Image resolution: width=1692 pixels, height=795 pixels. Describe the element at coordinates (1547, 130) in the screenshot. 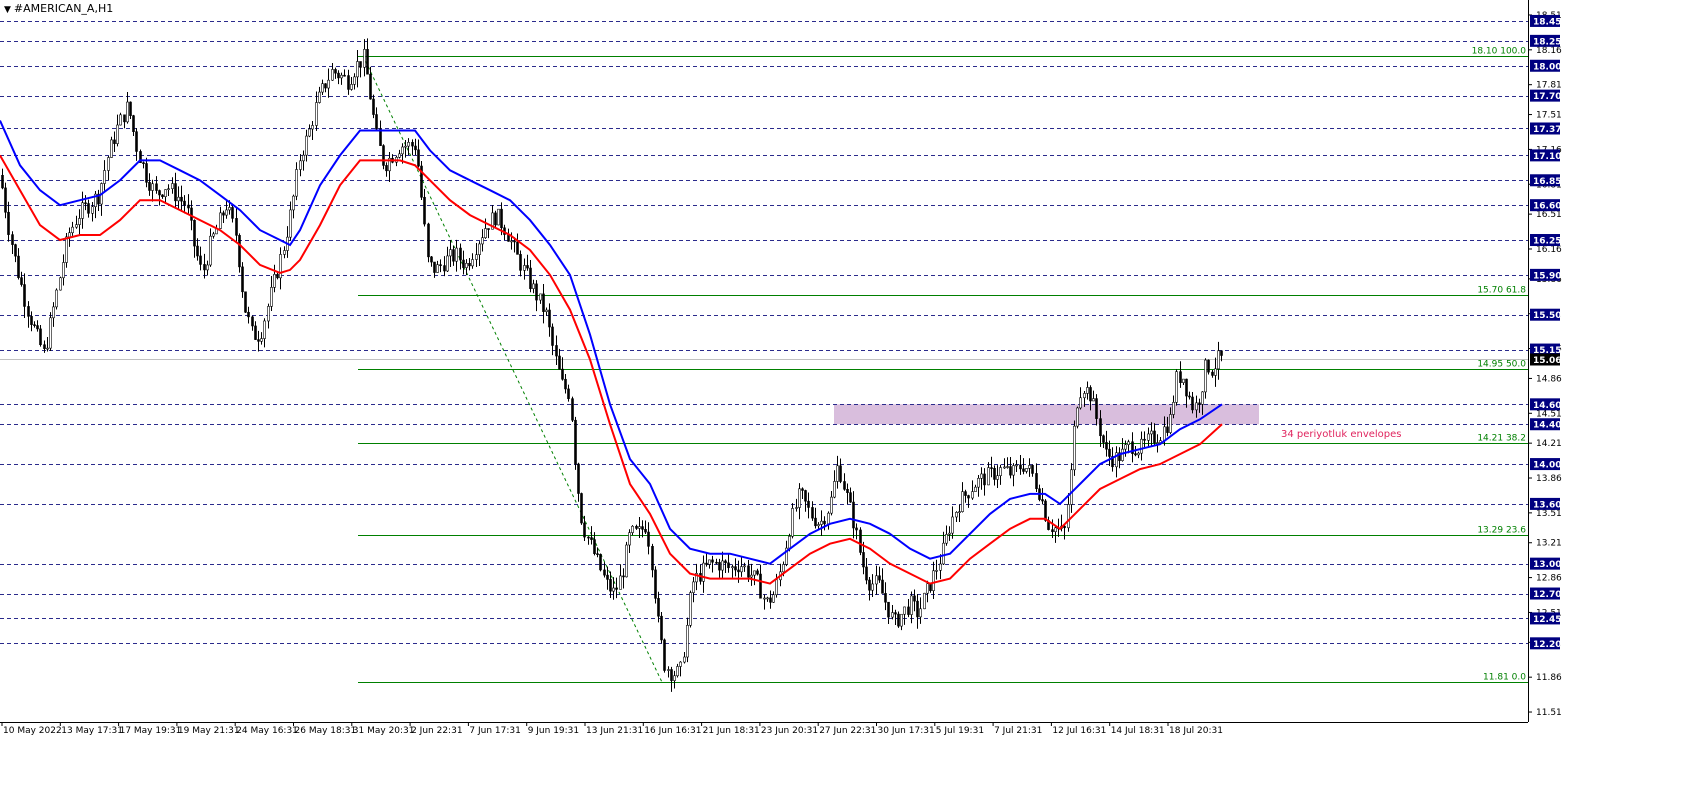

I see `level-tag-label: 17.37` at that location.